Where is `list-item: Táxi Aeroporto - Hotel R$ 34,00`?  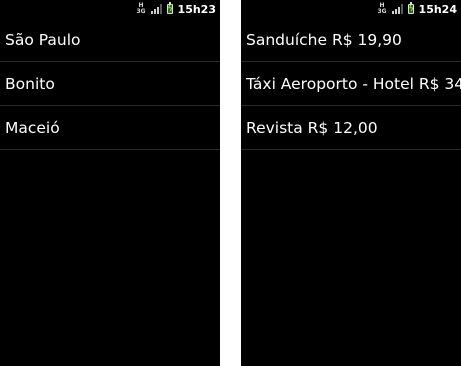 list-item: Táxi Aeroporto - Hotel R$ 34,00 is located at coordinates (351, 84).